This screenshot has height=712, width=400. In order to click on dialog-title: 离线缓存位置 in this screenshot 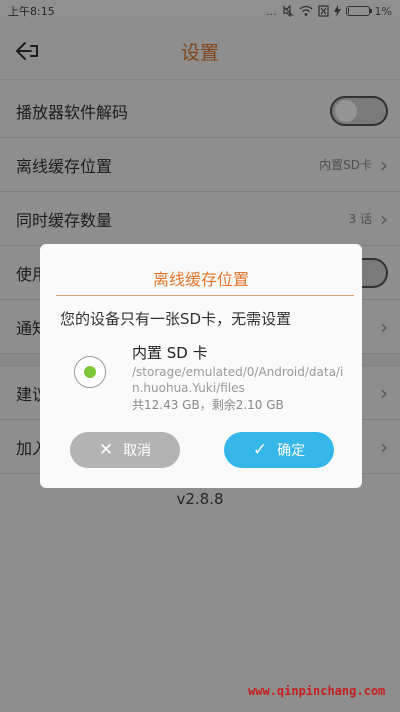, I will do `click(200, 279)`.